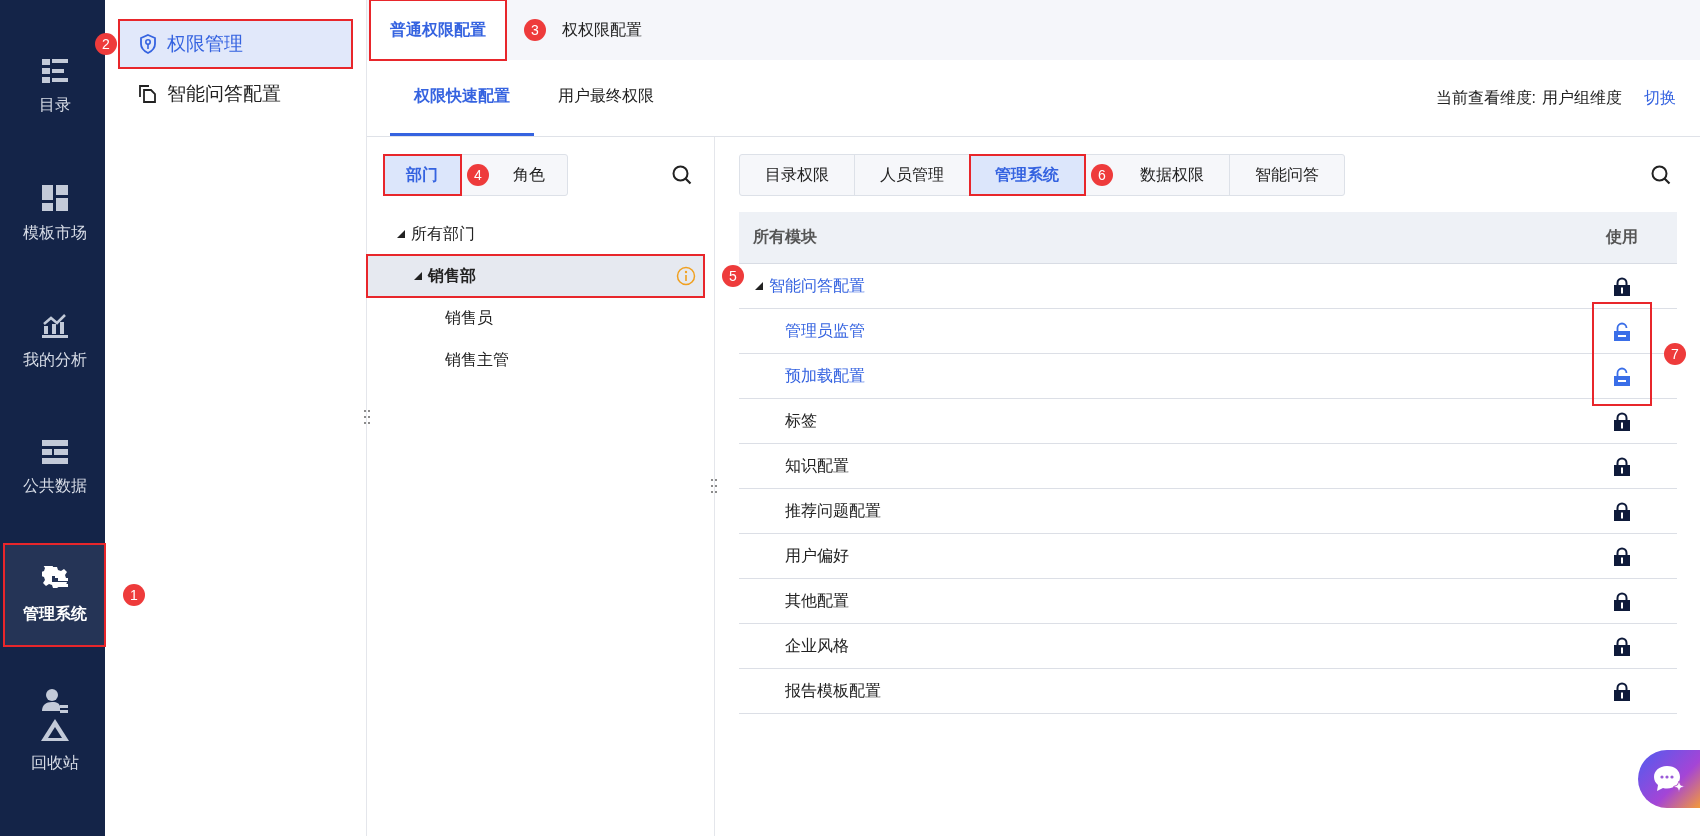 The height and width of the screenshot is (836, 1700). What do you see at coordinates (817, 645) in the screenshot?
I see `module-name: 企业风格` at bounding box center [817, 645].